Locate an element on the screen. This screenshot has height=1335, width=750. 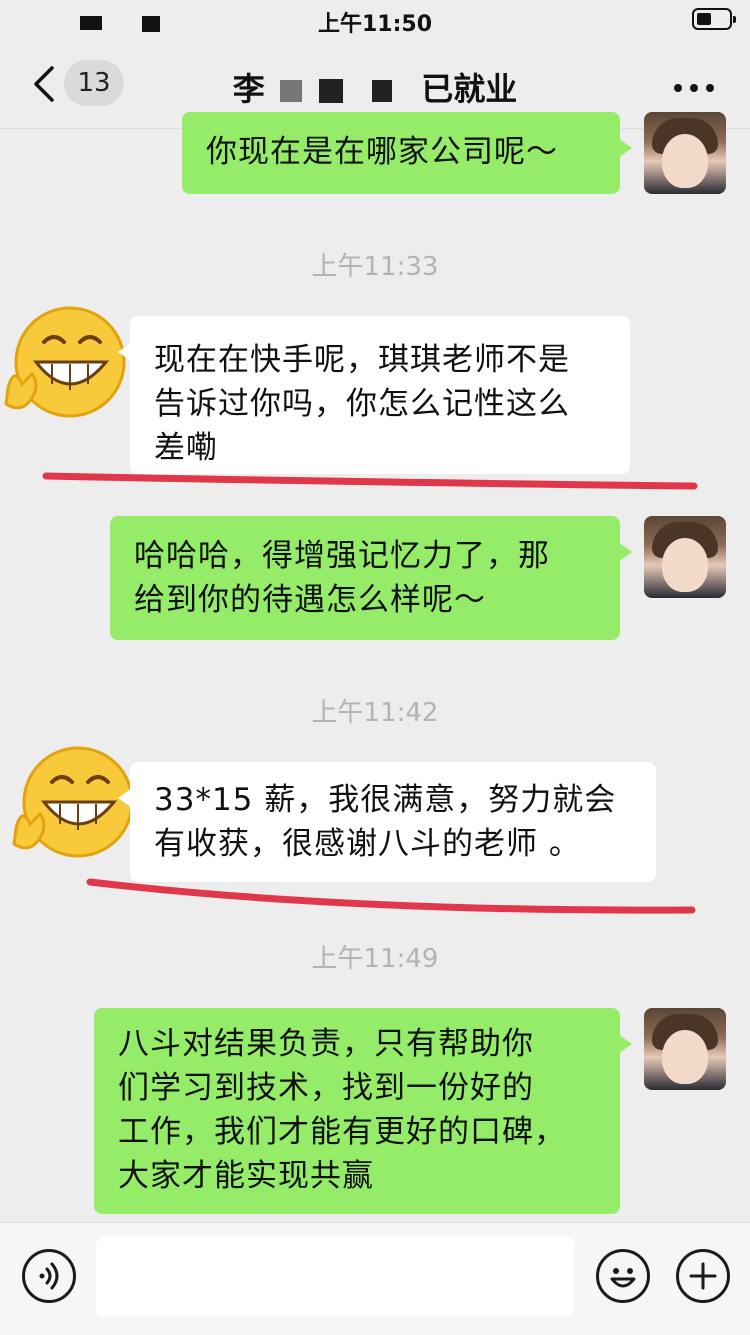
message-timestamp: 上午11:49 is located at coordinates (375, 959).